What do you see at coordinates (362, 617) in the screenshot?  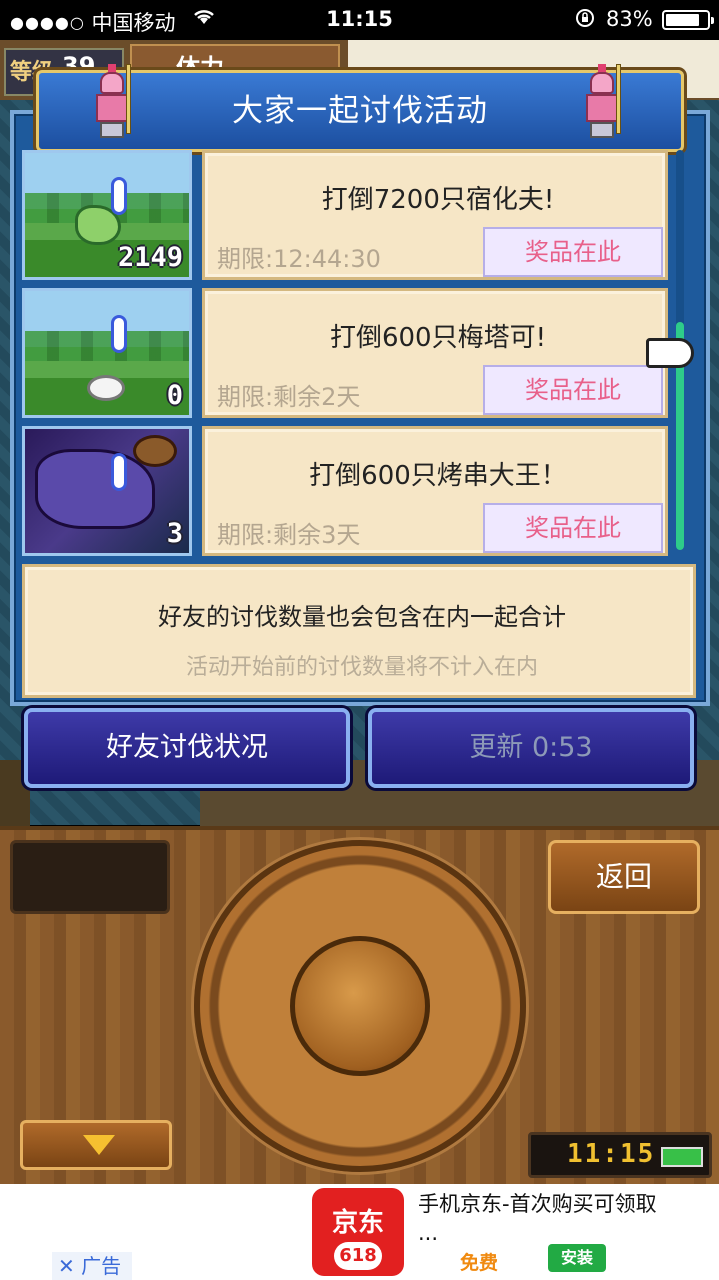 I see `notice-line-primary: 好友的讨伐数量也会包含在内一起合计` at bounding box center [362, 617].